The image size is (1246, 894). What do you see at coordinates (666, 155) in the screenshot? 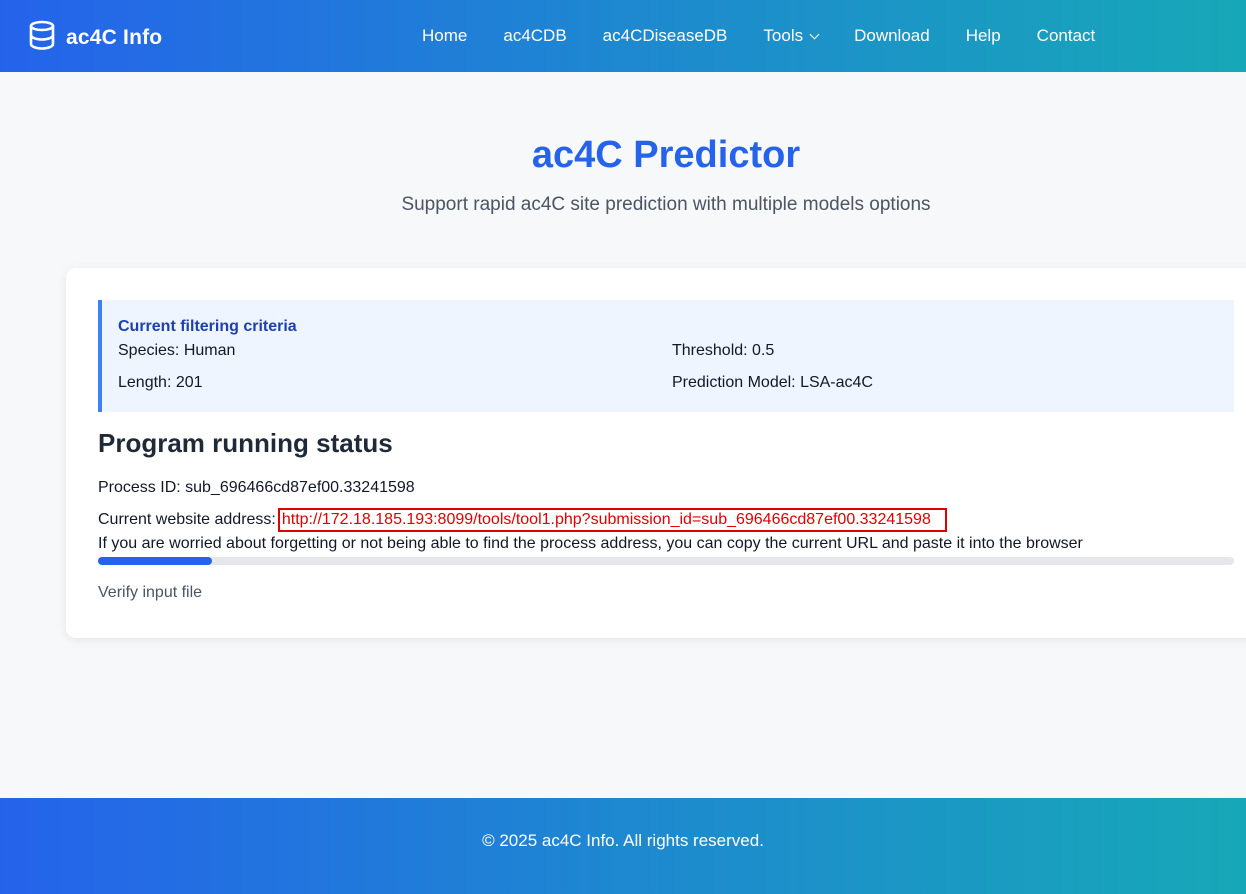
I see `page-title: ac4C Predictor` at bounding box center [666, 155].